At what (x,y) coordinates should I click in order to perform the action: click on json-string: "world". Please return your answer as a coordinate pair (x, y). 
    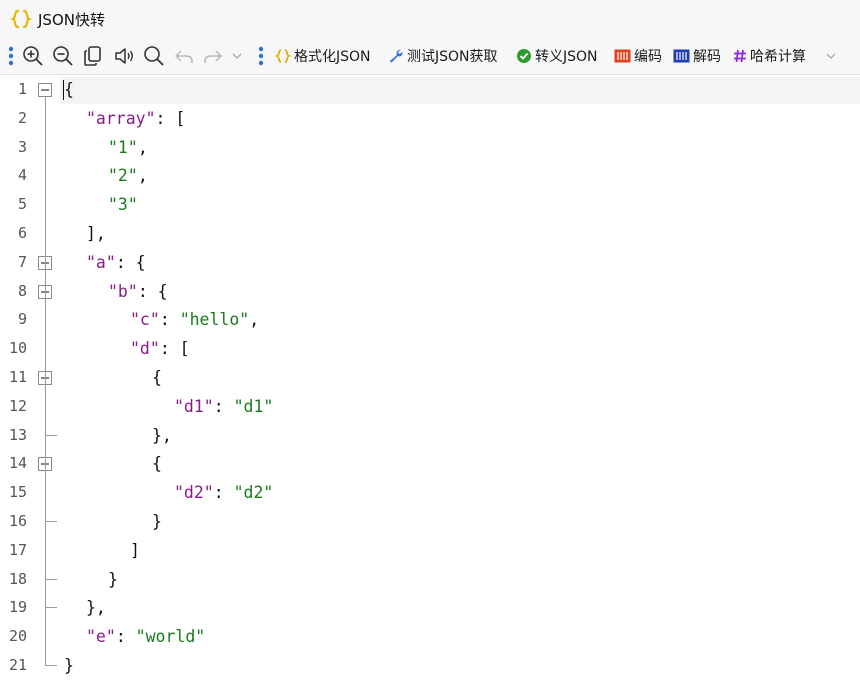
    Looking at the image, I should click on (170, 637).